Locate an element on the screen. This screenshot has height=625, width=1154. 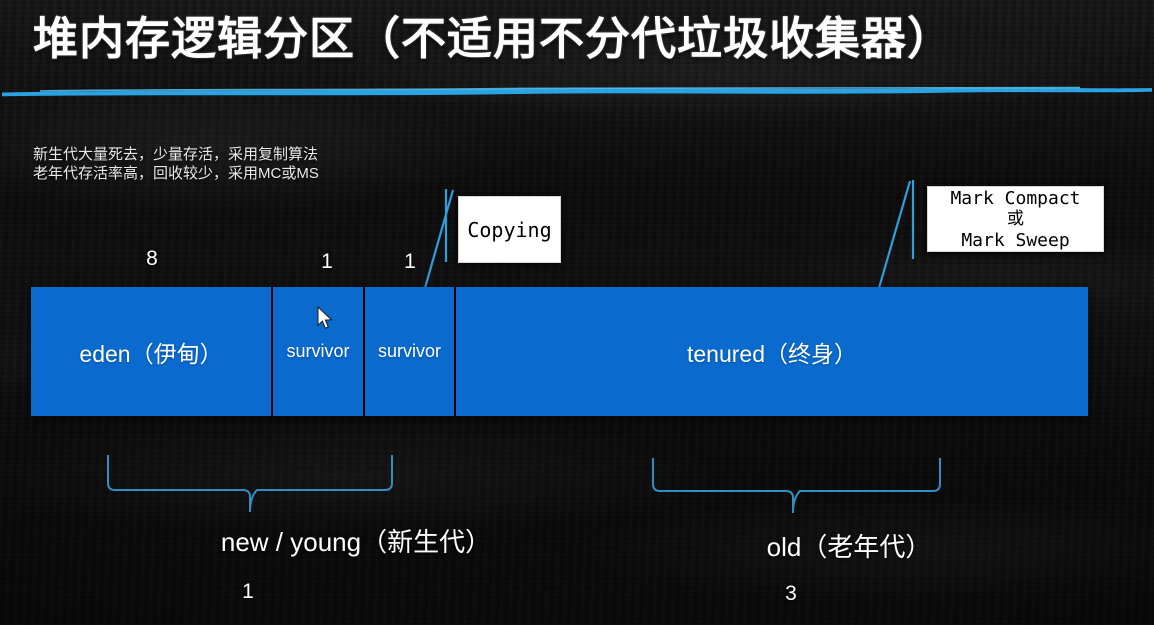
callout-mark: Mark Compact 或 Mark Sweep is located at coordinates (1015, 219).